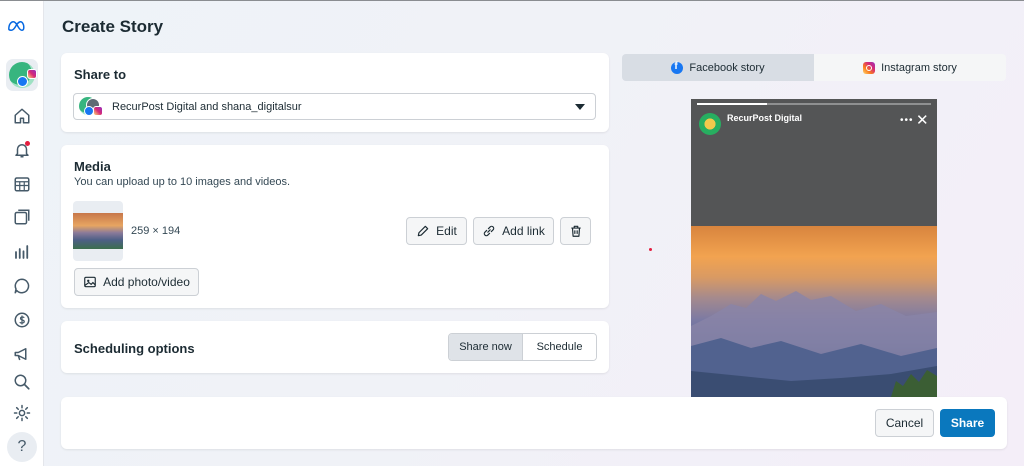 The image size is (1024, 466). I want to click on more-options-icon: •••, so click(907, 120).